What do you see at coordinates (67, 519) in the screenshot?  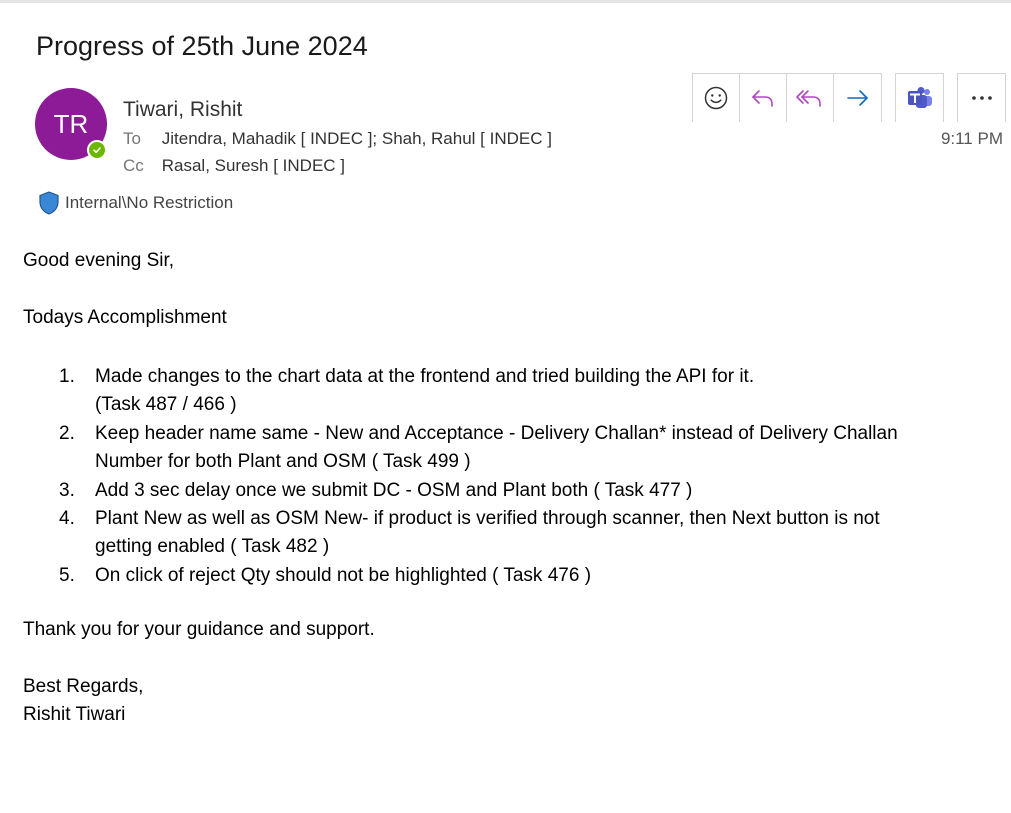 I see `list-number: 4.` at bounding box center [67, 519].